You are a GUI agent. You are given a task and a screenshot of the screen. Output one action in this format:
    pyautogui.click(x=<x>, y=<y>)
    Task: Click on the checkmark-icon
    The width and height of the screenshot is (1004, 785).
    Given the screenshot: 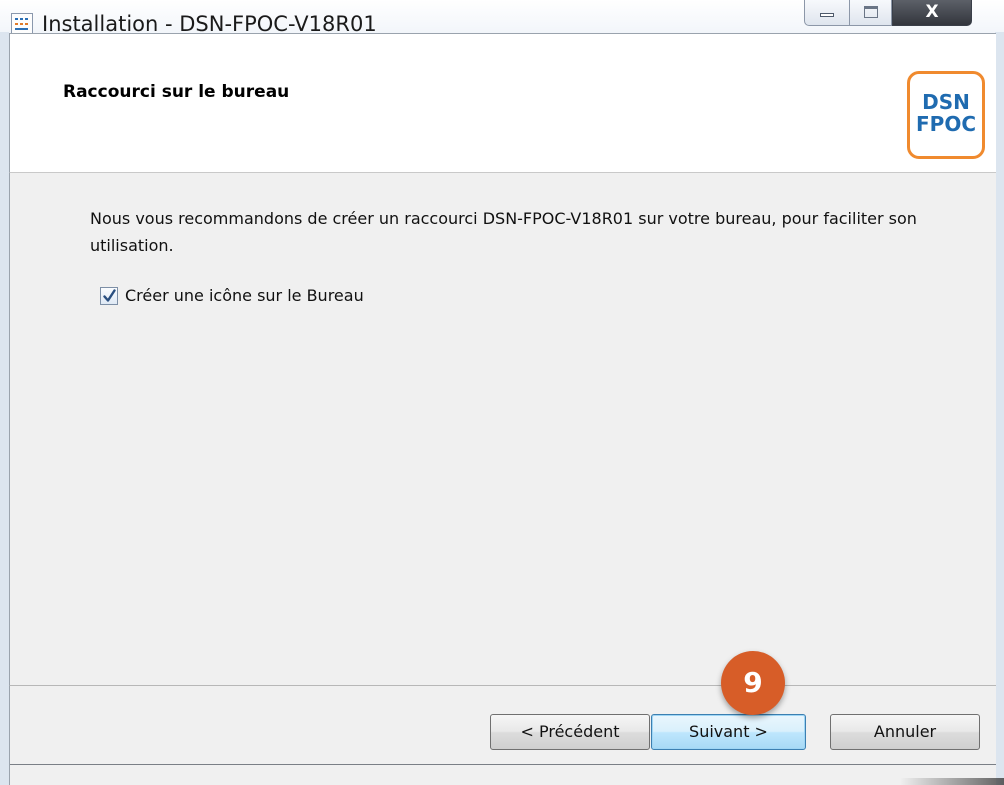 What is the action you would take?
    pyautogui.click(x=109, y=295)
    